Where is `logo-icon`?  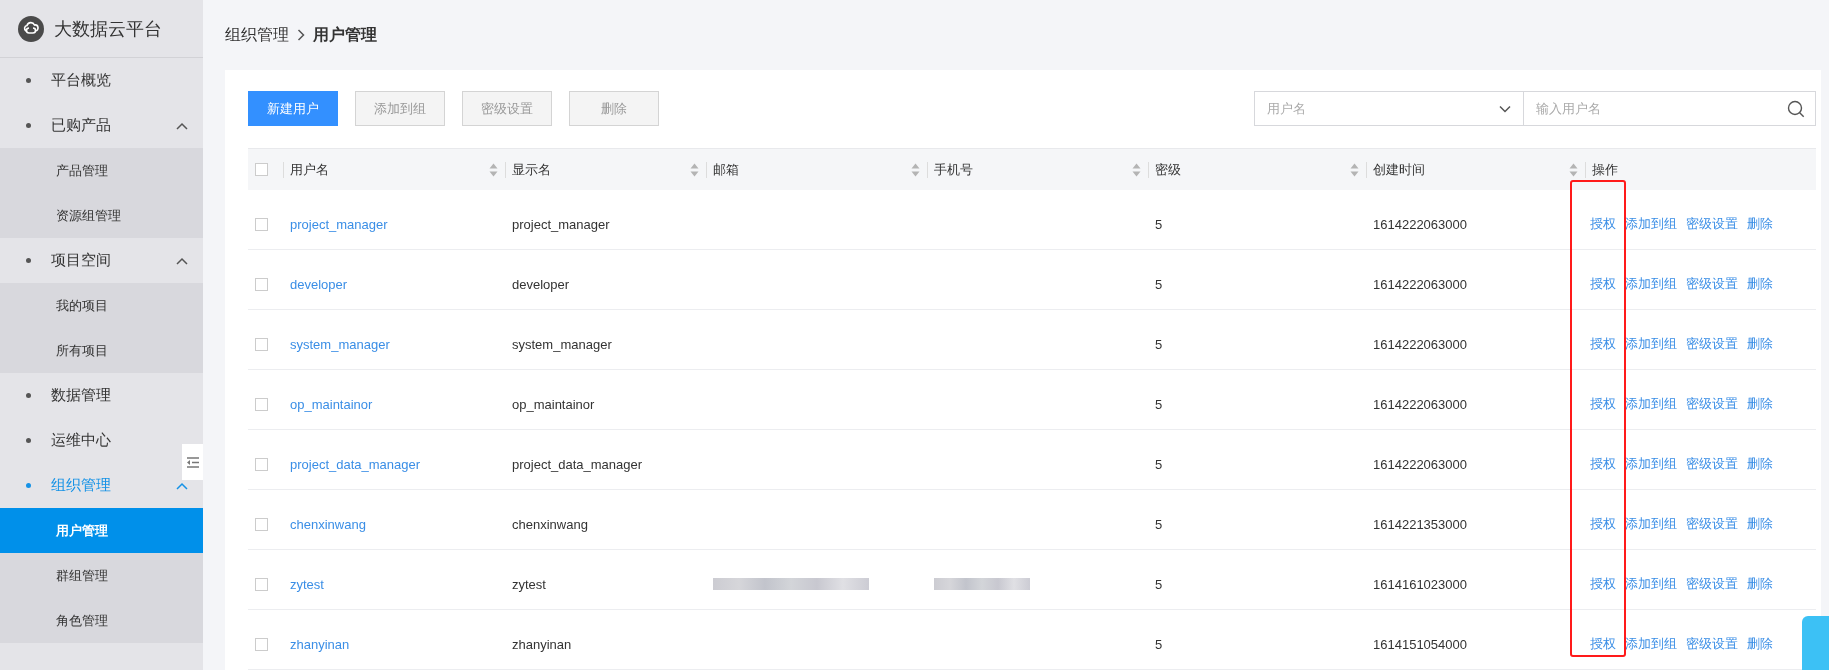 logo-icon is located at coordinates (31, 28).